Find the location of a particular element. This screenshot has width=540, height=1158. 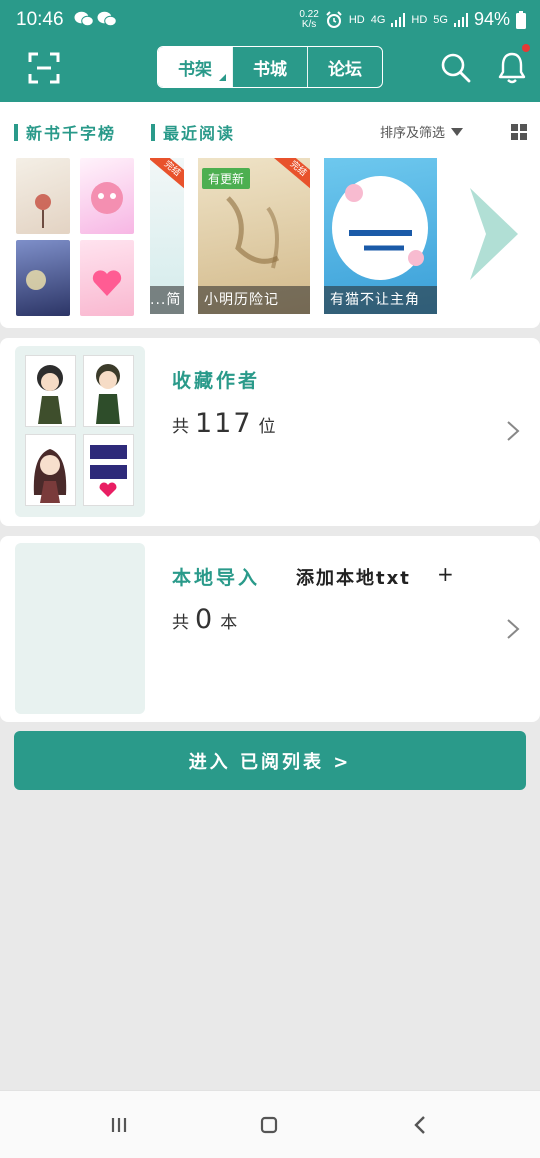

app-bar: 书架 书城 论坛 is located at coordinates (270, 72).